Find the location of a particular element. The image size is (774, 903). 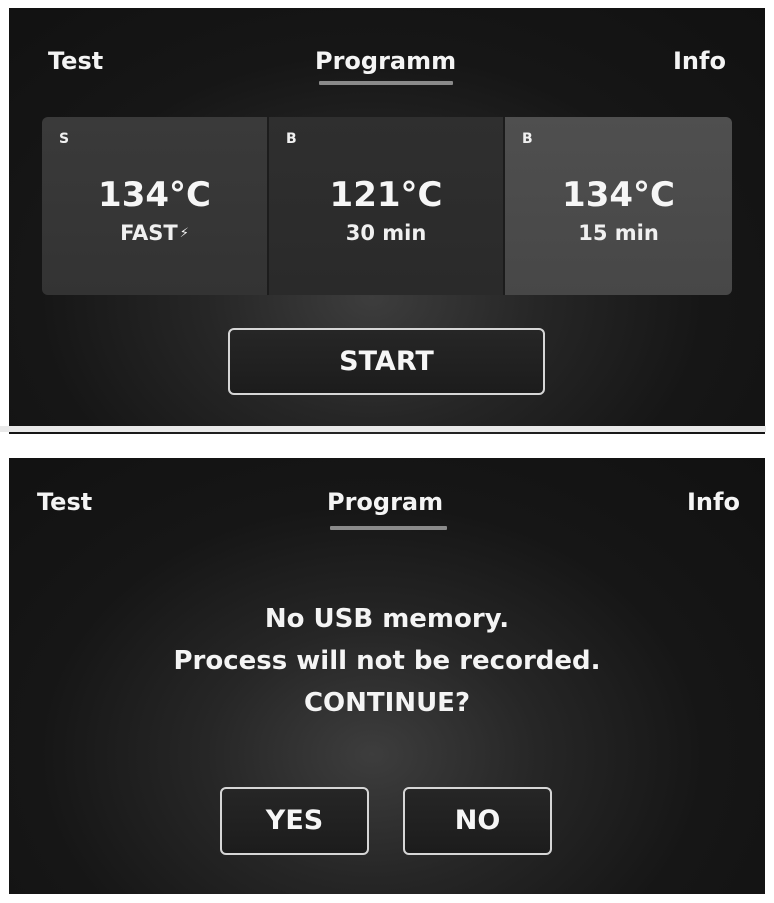

start-button: START is located at coordinates (386, 361).